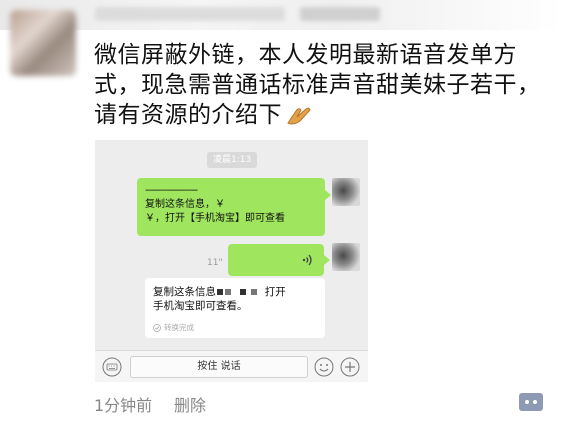  What do you see at coordinates (531, 402) in the screenshot?
I see `comment-button` at bounding box center [531, 402].